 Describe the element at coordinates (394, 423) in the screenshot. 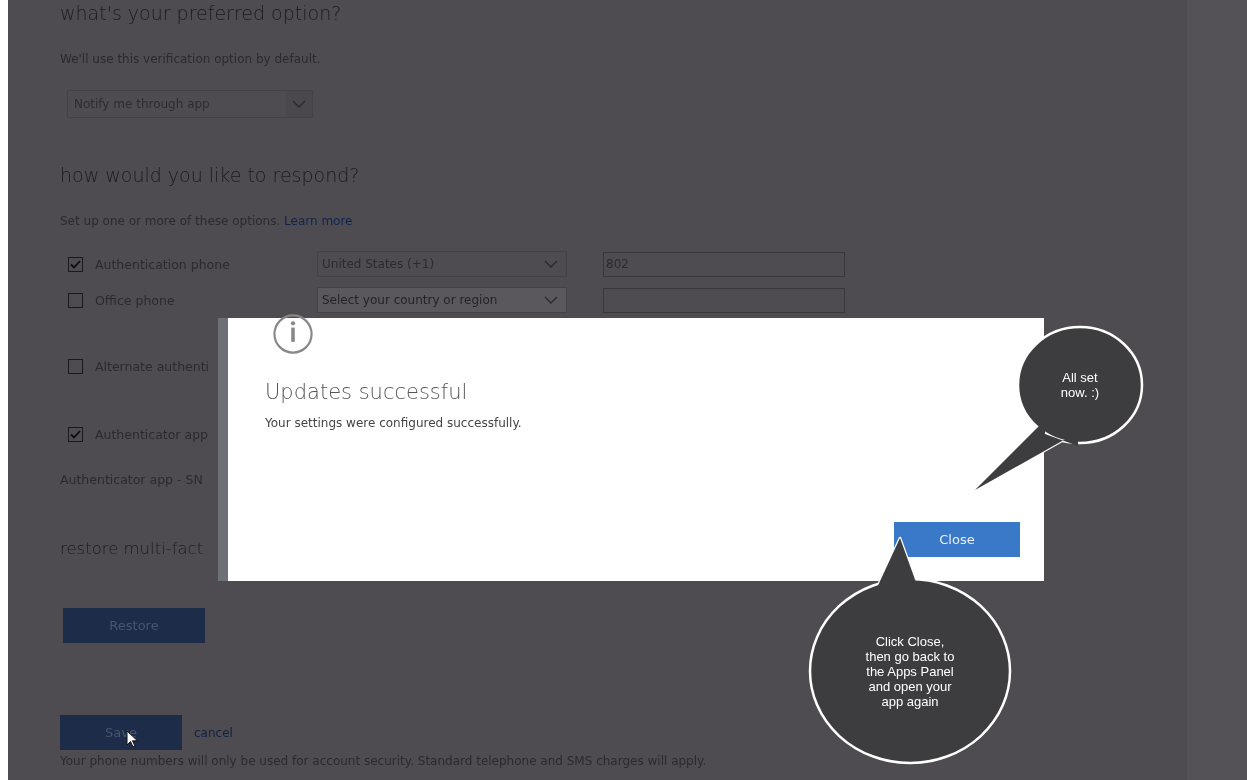

I see `dialog-message: Your settings were configured successfully.` at that location.